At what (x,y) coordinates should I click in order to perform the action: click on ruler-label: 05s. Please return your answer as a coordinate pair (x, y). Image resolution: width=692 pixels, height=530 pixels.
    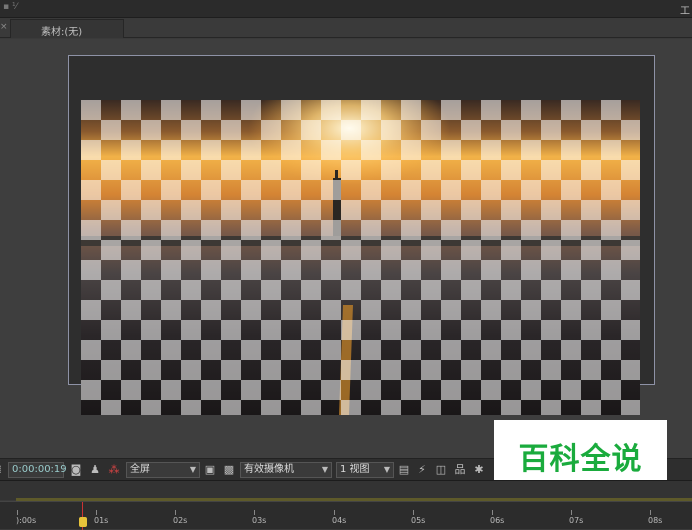
    Looking at the image, I should click on (418, 520).